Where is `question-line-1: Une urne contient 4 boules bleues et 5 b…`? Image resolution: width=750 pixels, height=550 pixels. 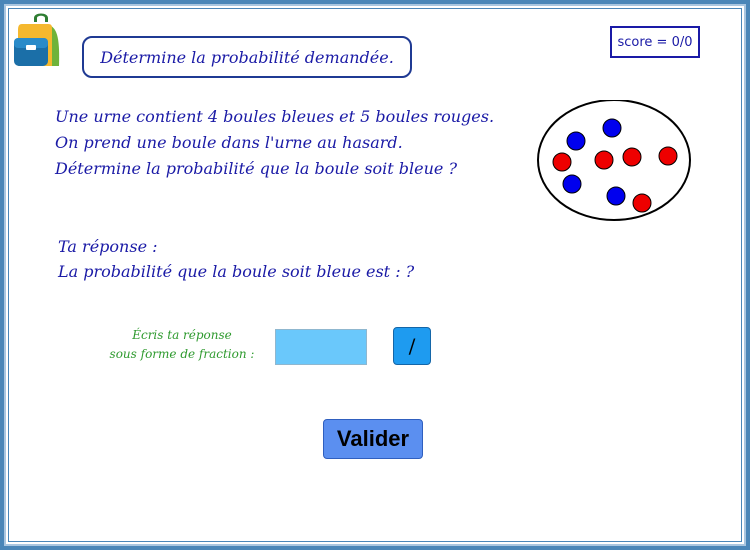 question-line-1: Une urne contient 4 boules bleues et 5 b… is located at coordinates (275, 116).